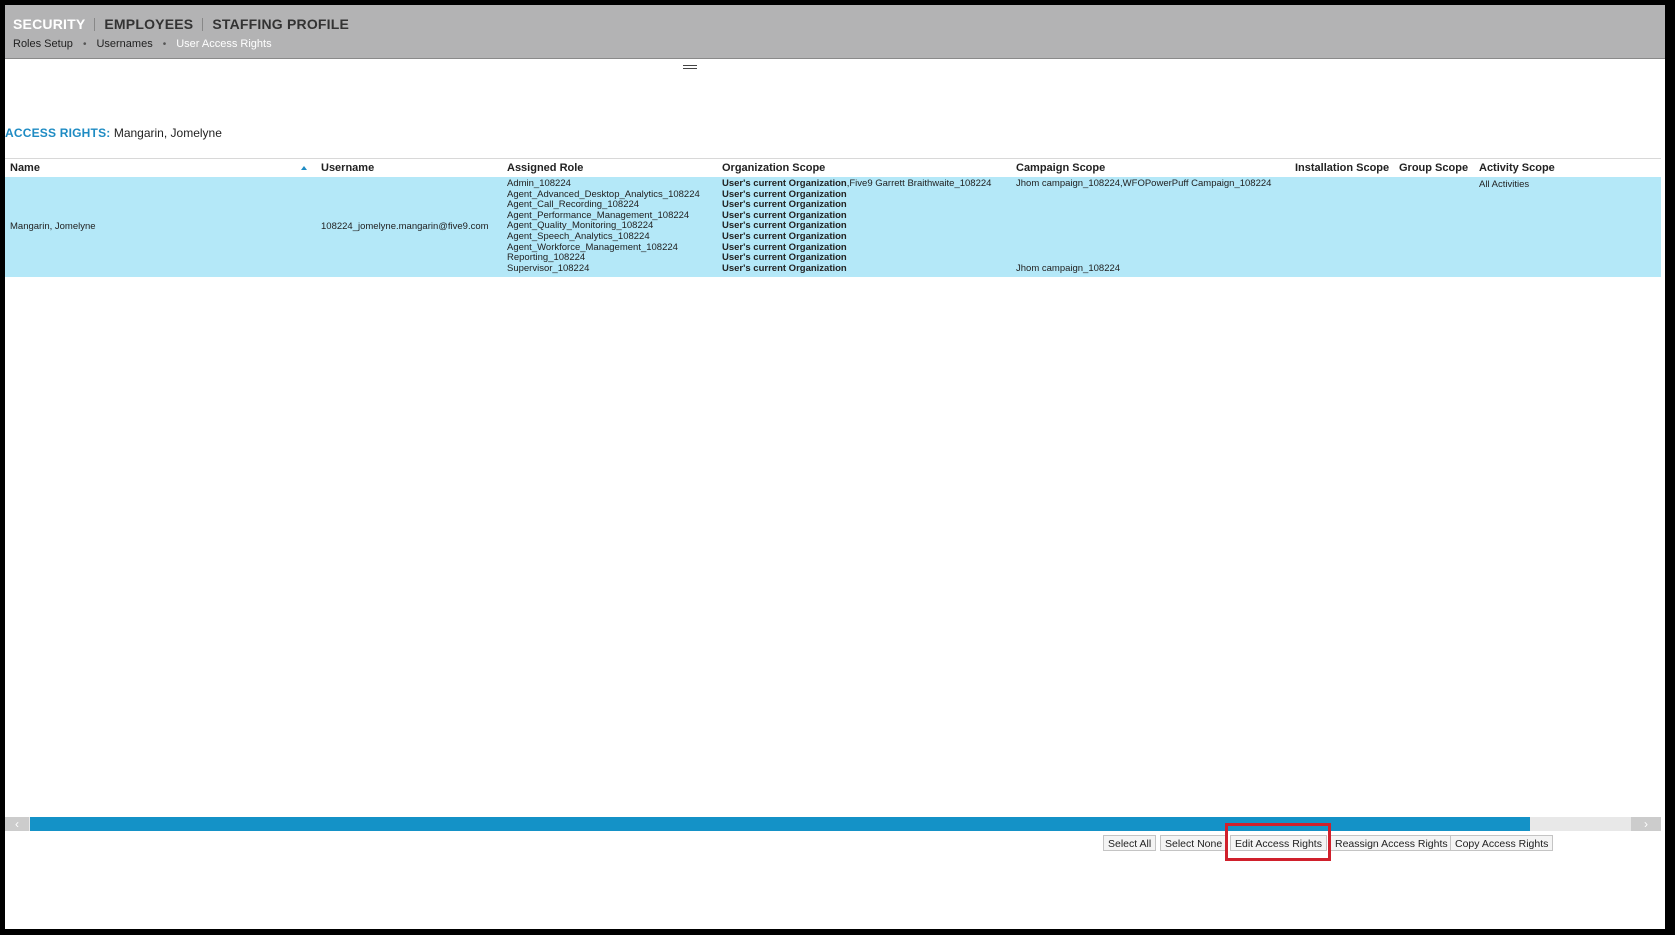  Describe the element at coordinates (1194, 843) in the screenshot. I see `select-none-button: Select None` at that location.